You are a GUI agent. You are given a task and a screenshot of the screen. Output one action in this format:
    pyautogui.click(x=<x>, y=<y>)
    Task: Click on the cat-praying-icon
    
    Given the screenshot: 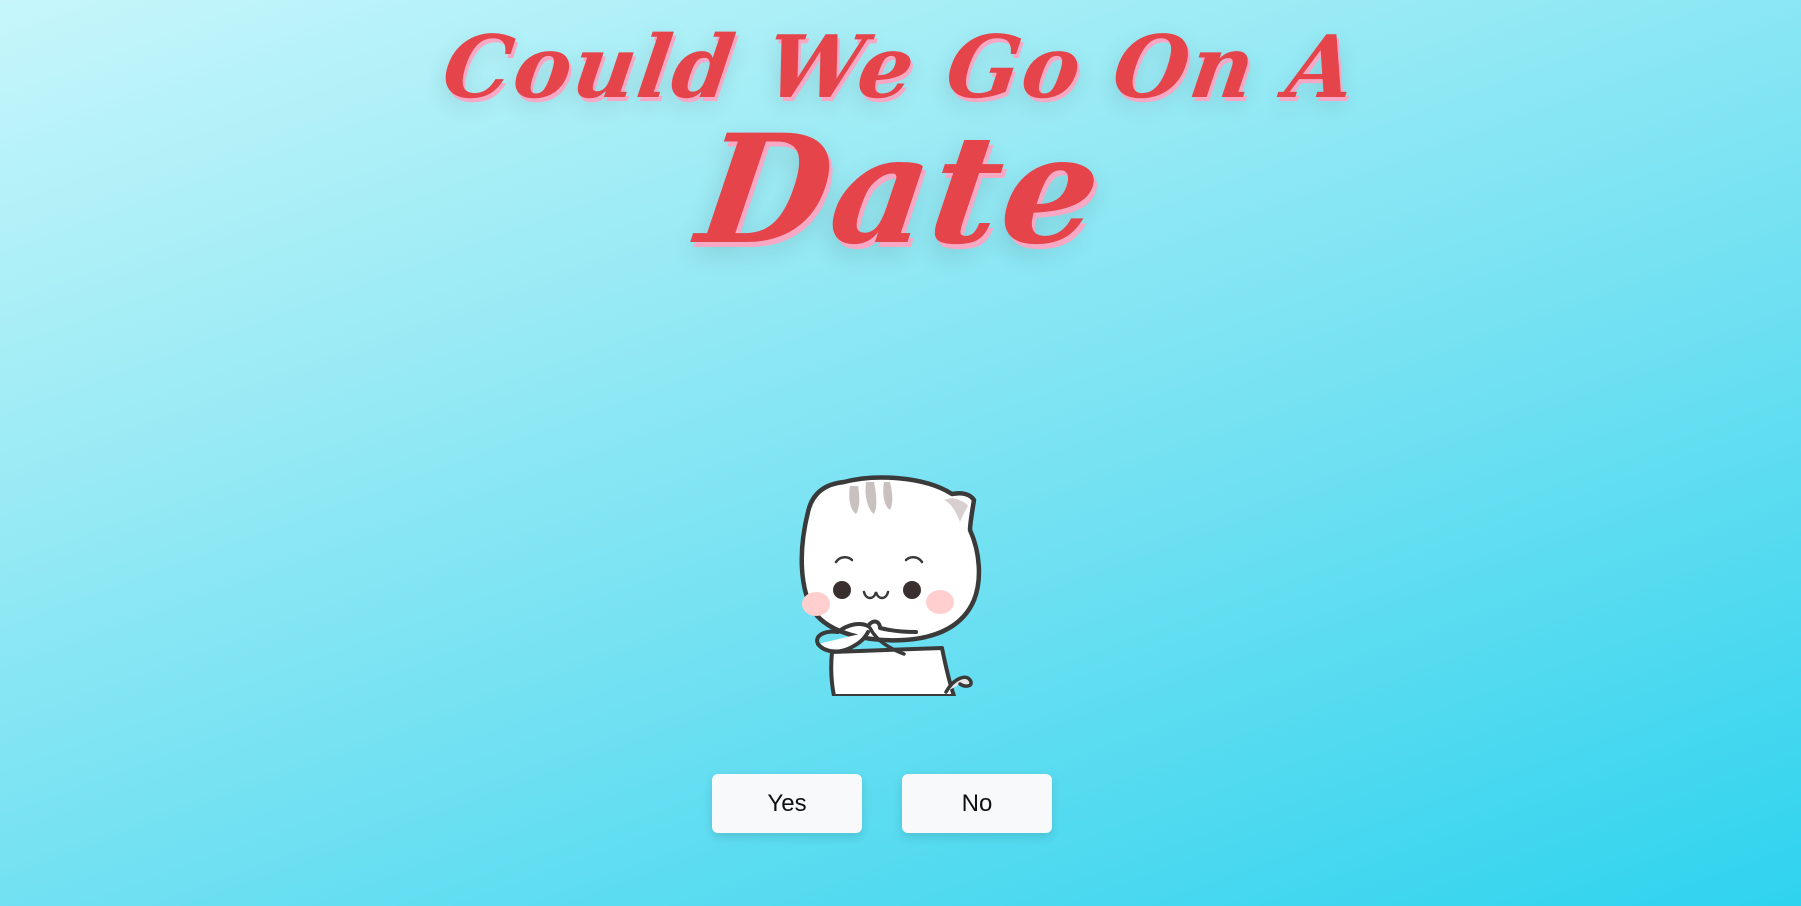 What is the action you would take?
    pyautogui.click(x=890, y=585)
    